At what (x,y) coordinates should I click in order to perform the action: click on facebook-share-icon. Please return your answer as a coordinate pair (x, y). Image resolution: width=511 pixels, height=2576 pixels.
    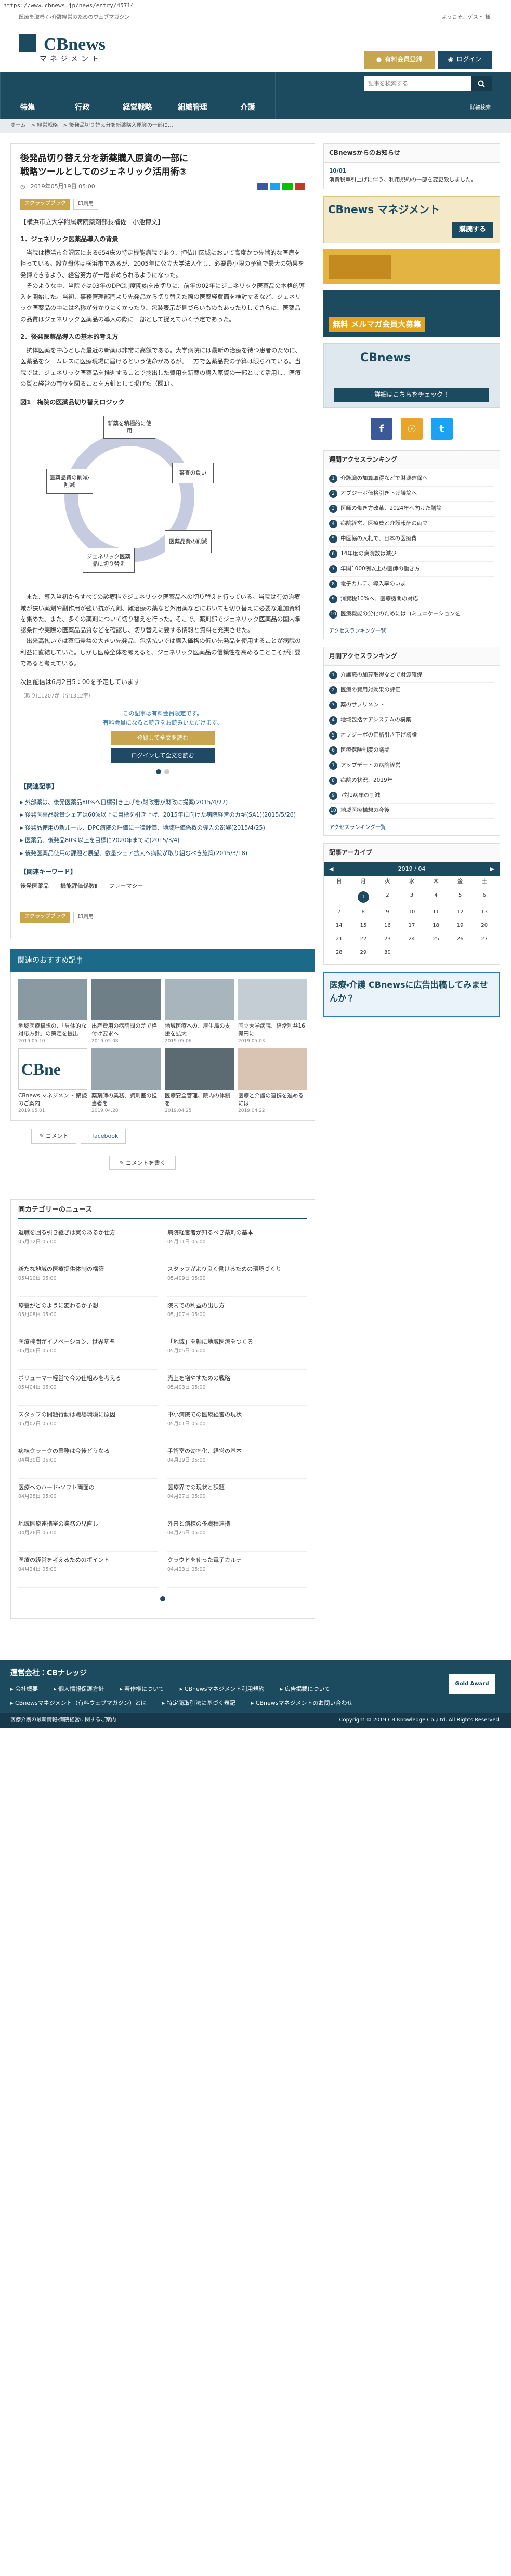
    Looking at the image, I should click on (262, 186).